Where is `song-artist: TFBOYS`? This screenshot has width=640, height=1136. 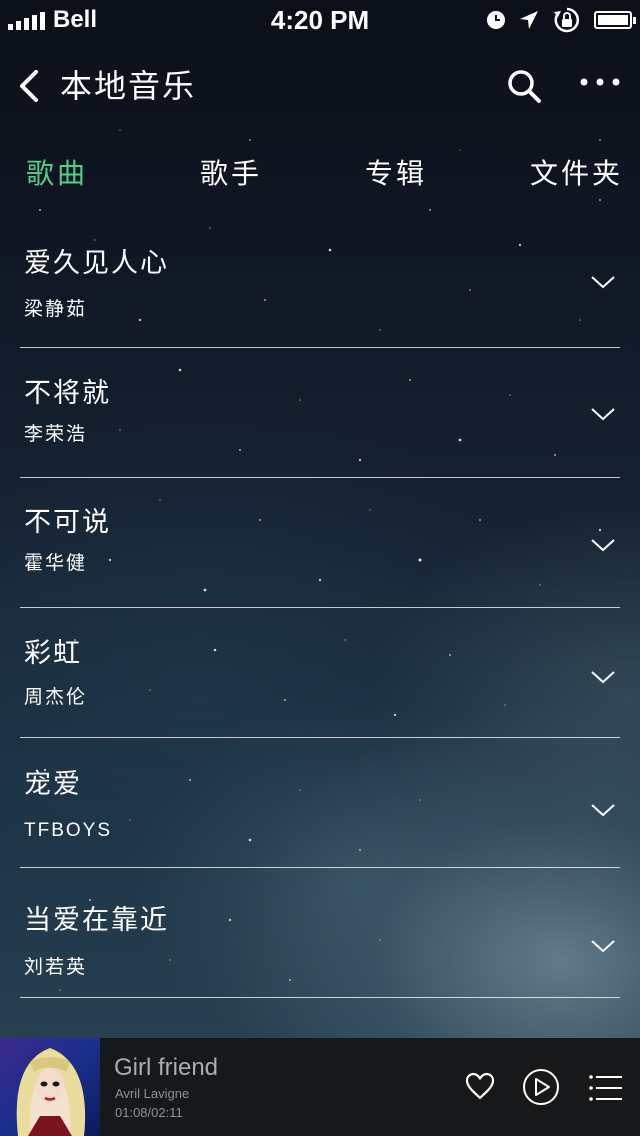 song-artist: TFBOYS is located at coordinates (68, 830).